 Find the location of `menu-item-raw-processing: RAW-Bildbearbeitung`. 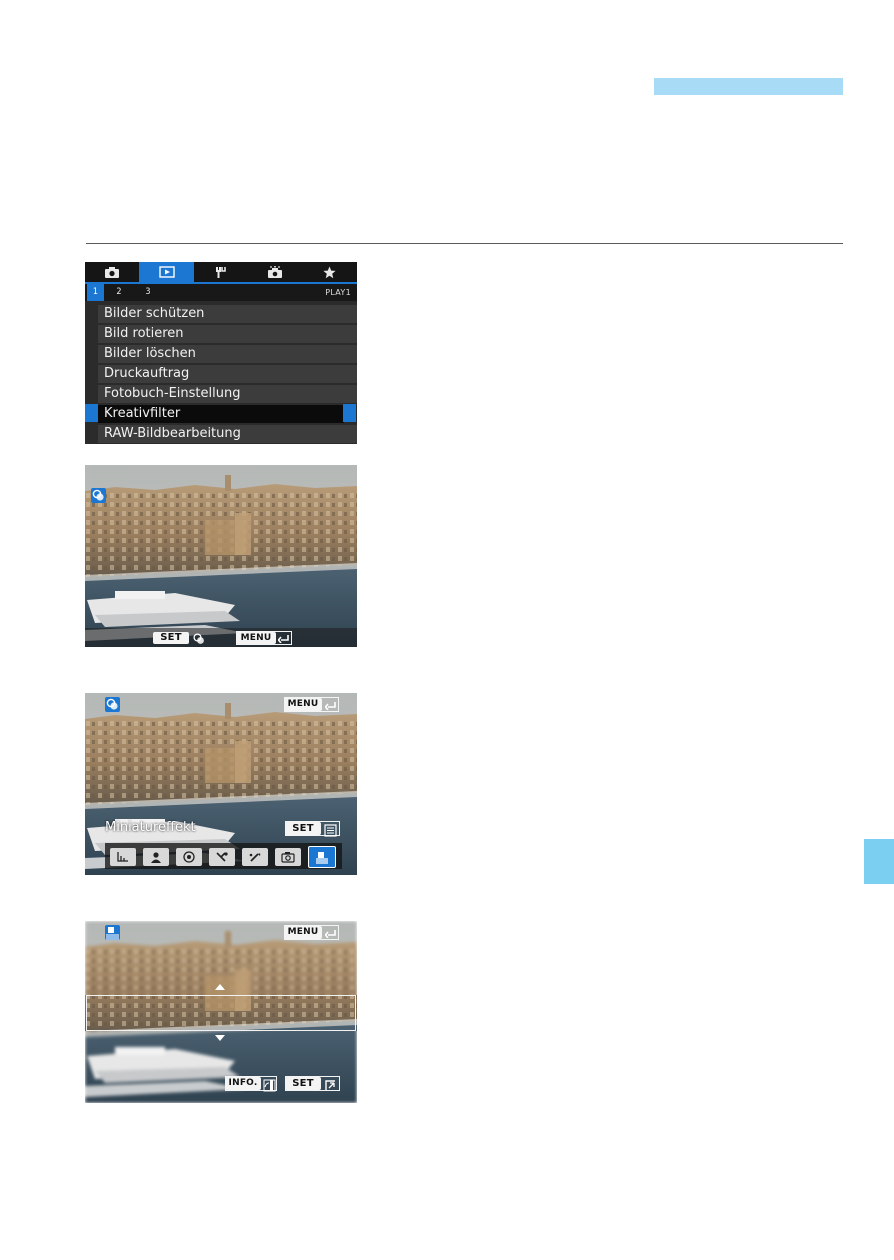

menu-item-raw-processing: RAW-Bildbearbeitung is located at coordinates (227, 434).